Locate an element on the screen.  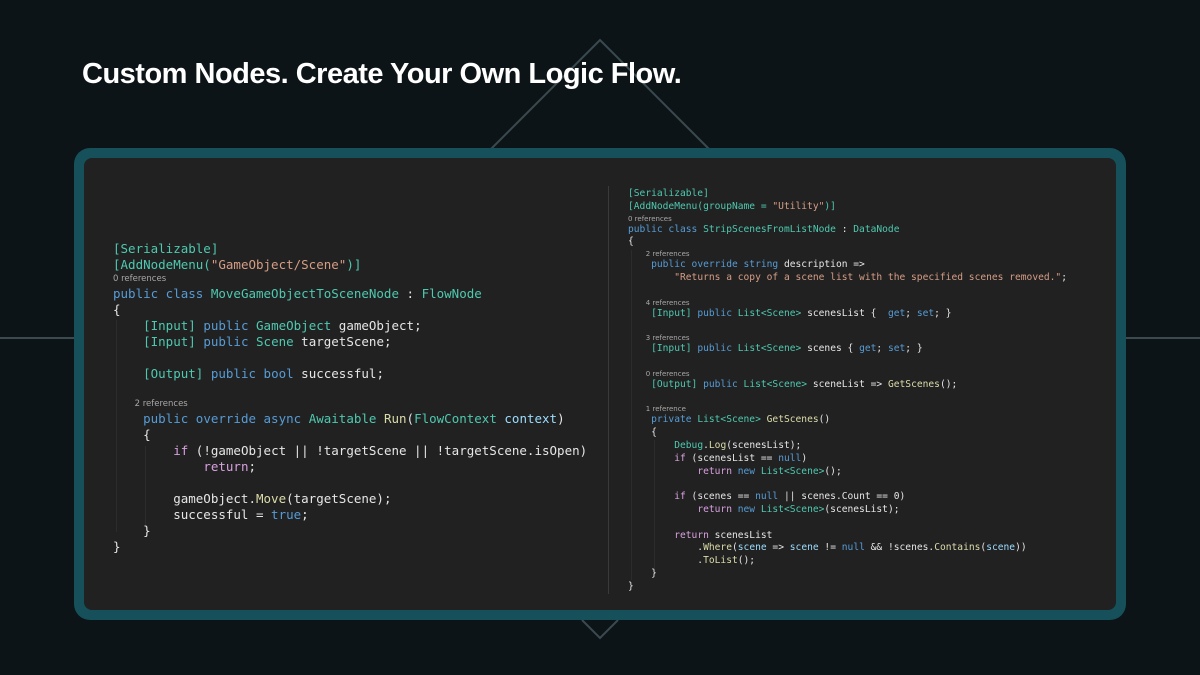
code-lens-reference: 4 references is located at coordinates (847, 303).